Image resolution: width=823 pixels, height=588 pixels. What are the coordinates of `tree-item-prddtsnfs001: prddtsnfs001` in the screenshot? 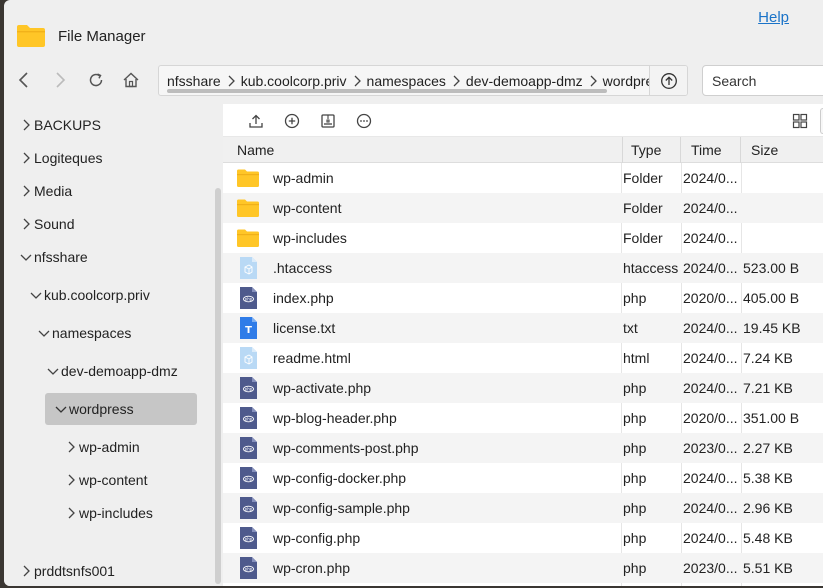 It's located at (67, 571).